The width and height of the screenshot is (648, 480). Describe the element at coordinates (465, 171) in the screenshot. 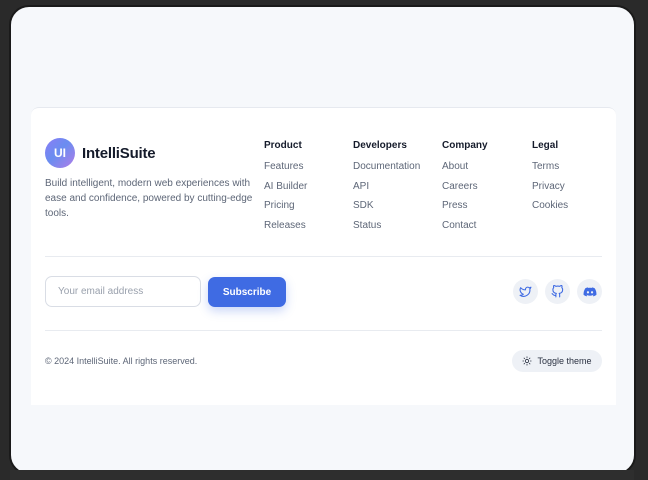

I see `footer-link-about: About` at that location.